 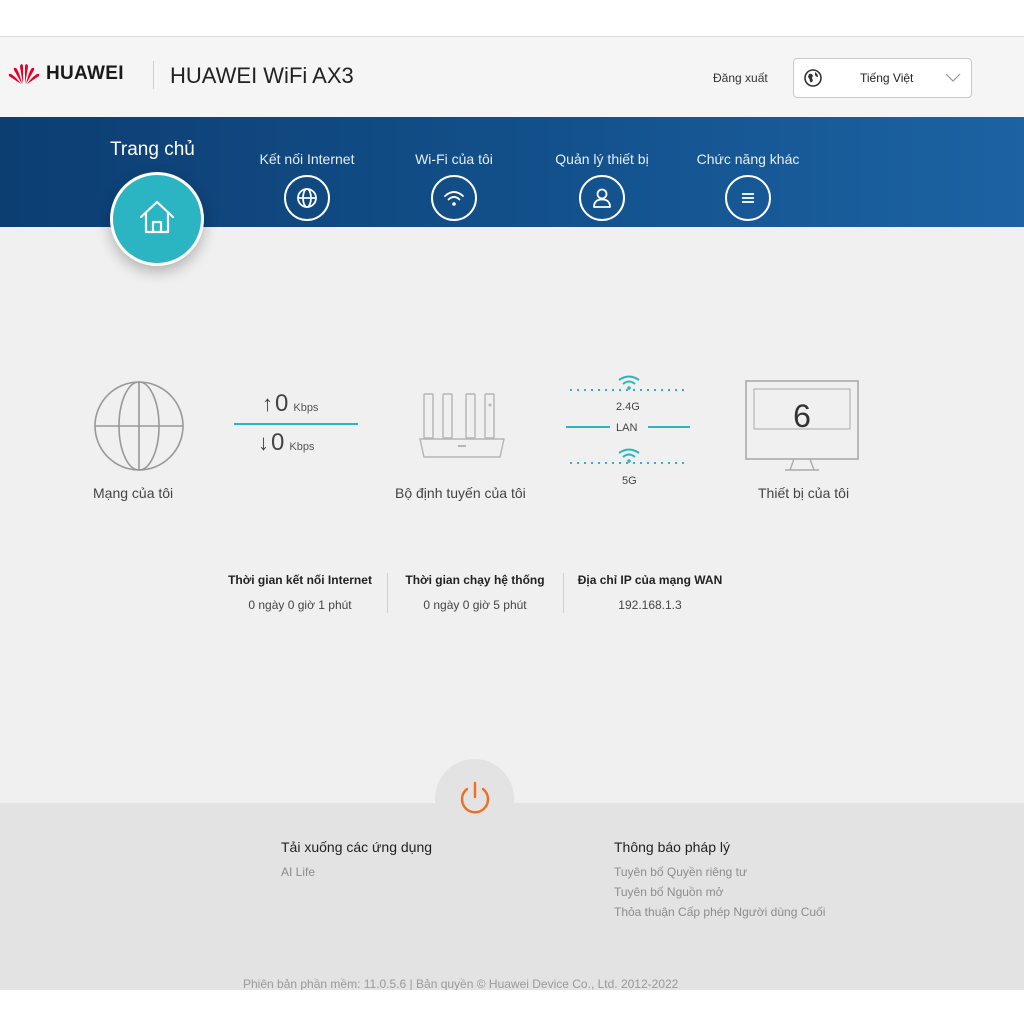 What do you see at coordinates (460, 493) in the screenshot?
I see `my-router-label: Bộ định tuyến của tôi` at bounding box center [460, 493].